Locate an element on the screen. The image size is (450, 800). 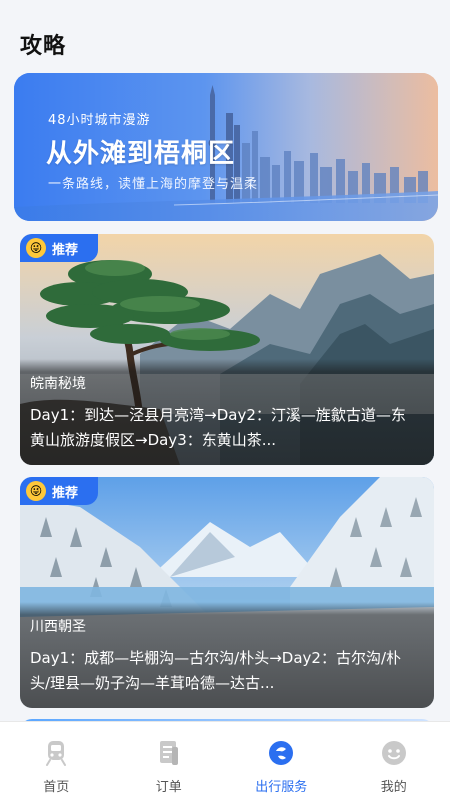
profile-icon is located at coordinates (393, 753).